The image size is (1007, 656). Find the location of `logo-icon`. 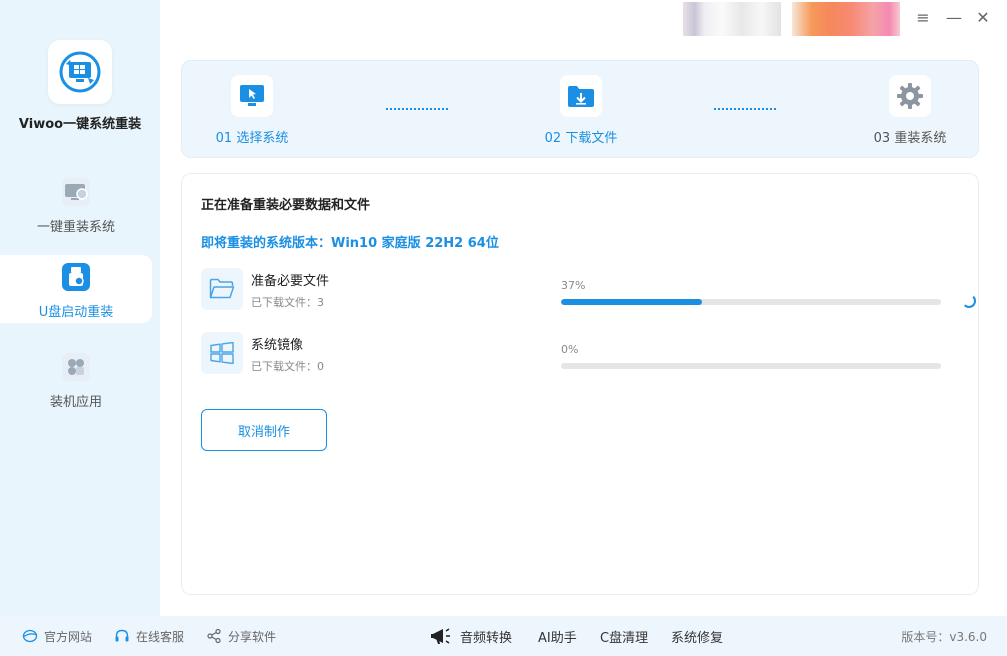

logo-icon is located at coordinates (80, 72).